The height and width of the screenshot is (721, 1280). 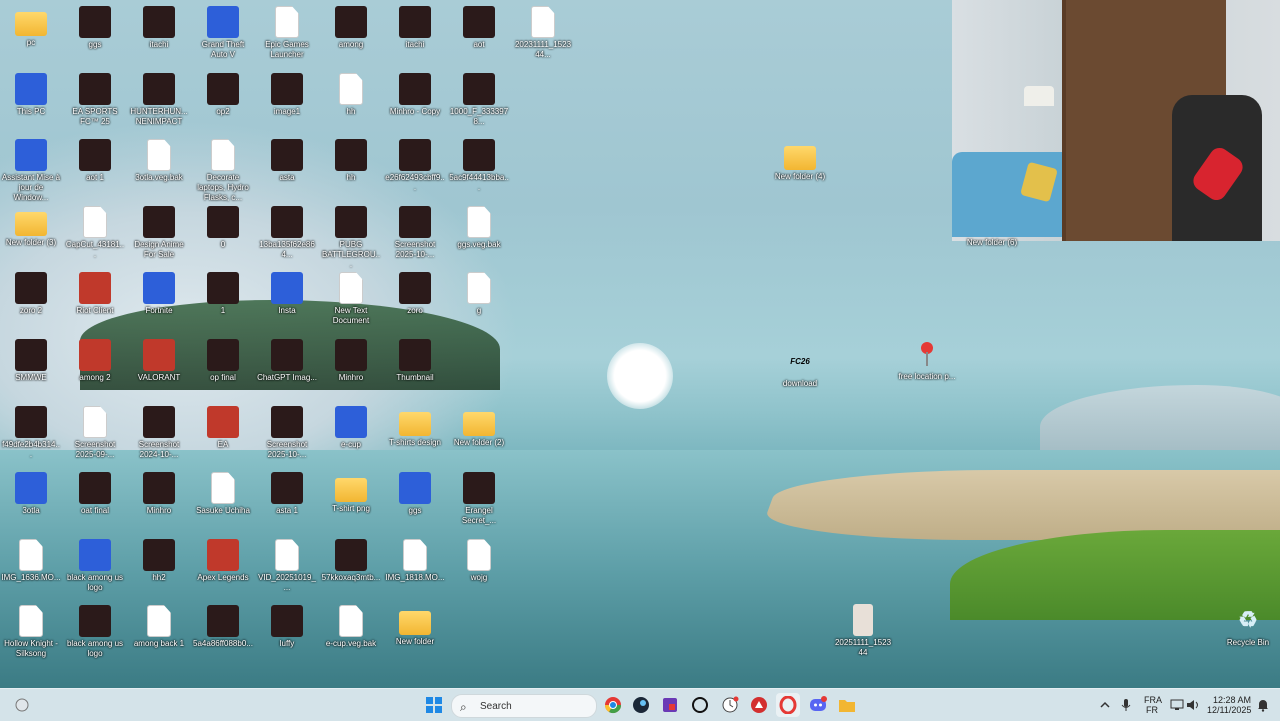 I want to click on desktop-icon: aot 1, so click(x=95, y=161).